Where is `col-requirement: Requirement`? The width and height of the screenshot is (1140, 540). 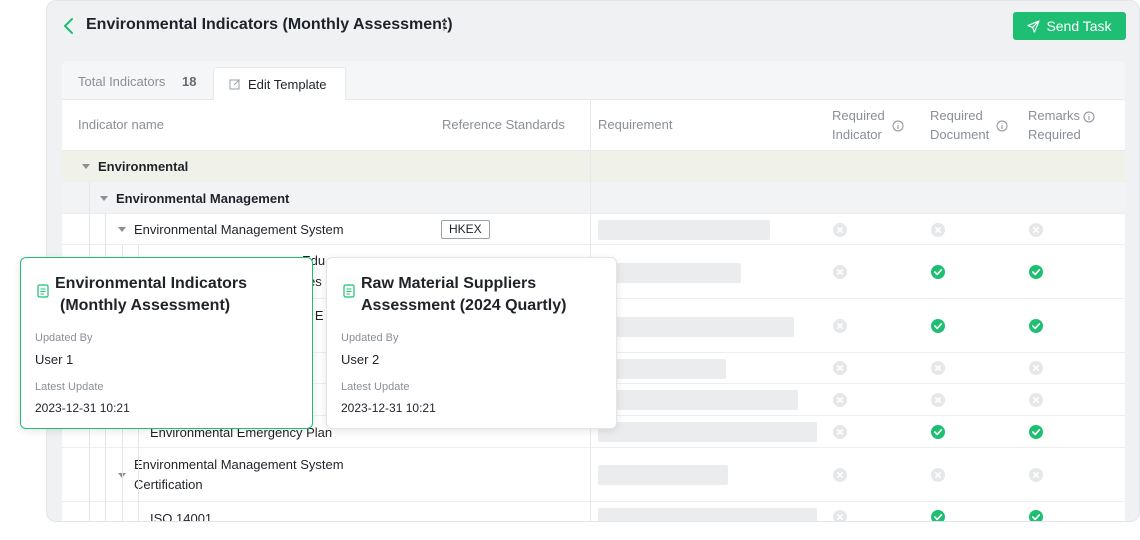 col-requirement: Requirement is located at coordinates (635, 125).